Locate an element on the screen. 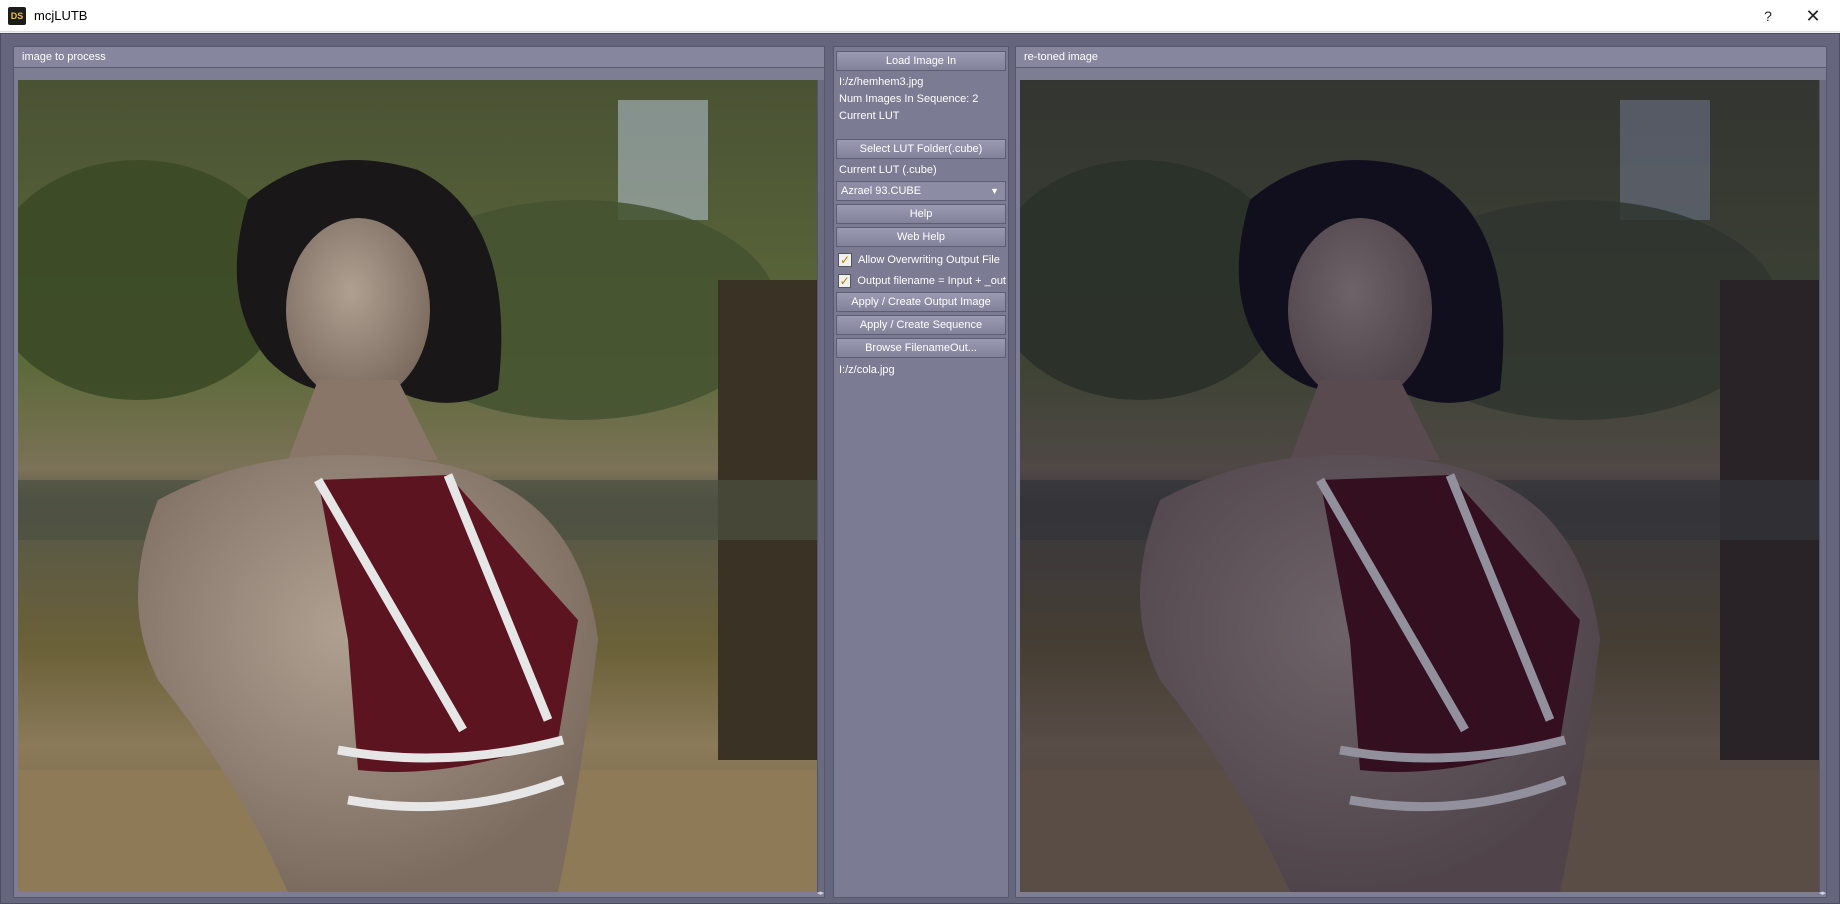 The width and height of the screenshot is (1840, 904). retoned-panel-title: re-toned image is located at coordinates (1421, 57).